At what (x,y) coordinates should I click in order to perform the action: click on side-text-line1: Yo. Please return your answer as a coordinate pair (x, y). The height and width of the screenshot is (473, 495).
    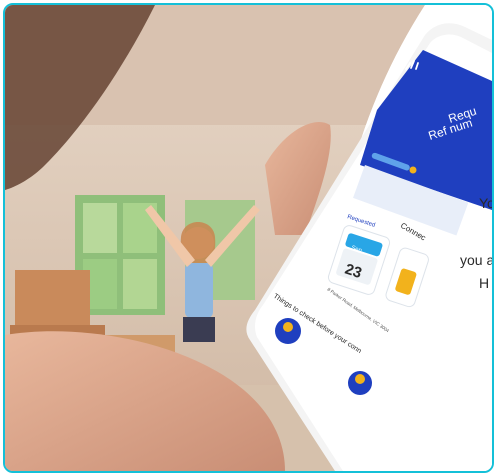
    Looking at the image, I should click on (486, 203).